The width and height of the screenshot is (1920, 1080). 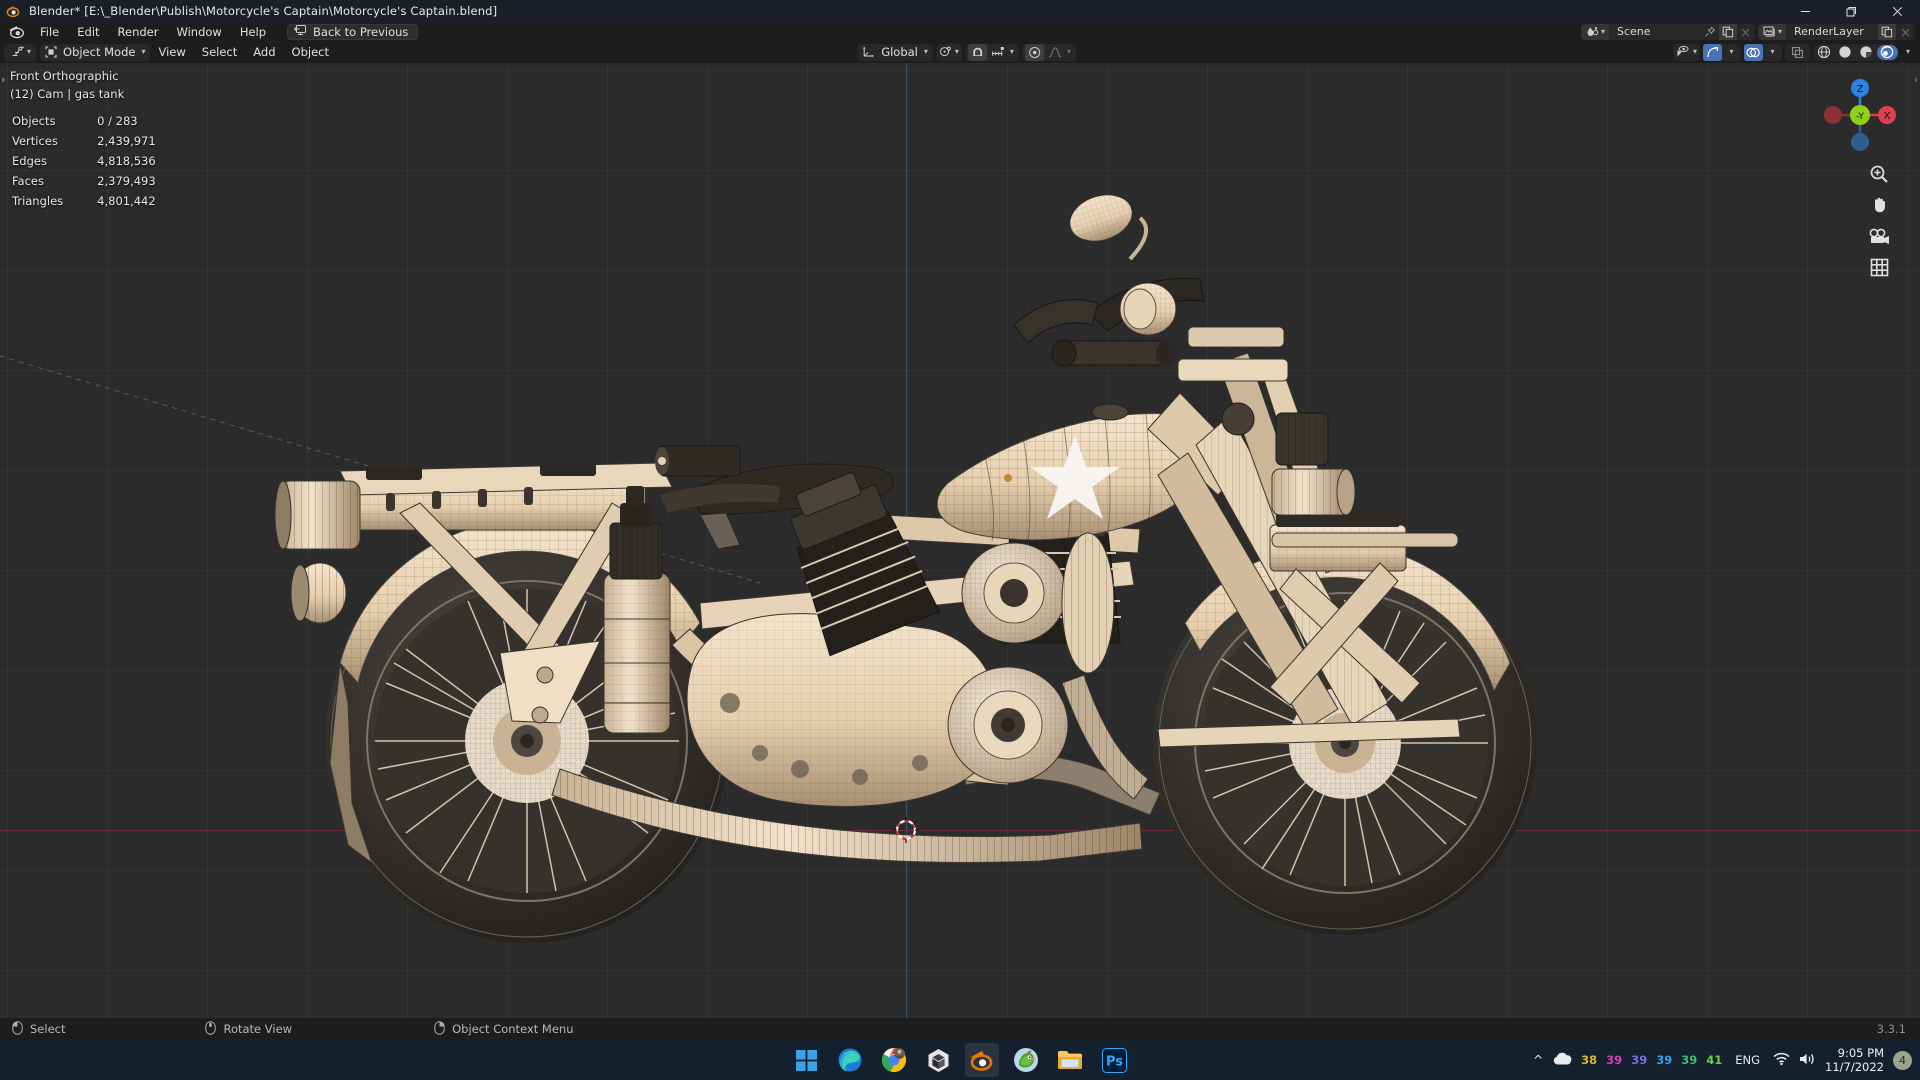 I want to click on pivot-point-selector: ▾, so click(x=948, y=52).